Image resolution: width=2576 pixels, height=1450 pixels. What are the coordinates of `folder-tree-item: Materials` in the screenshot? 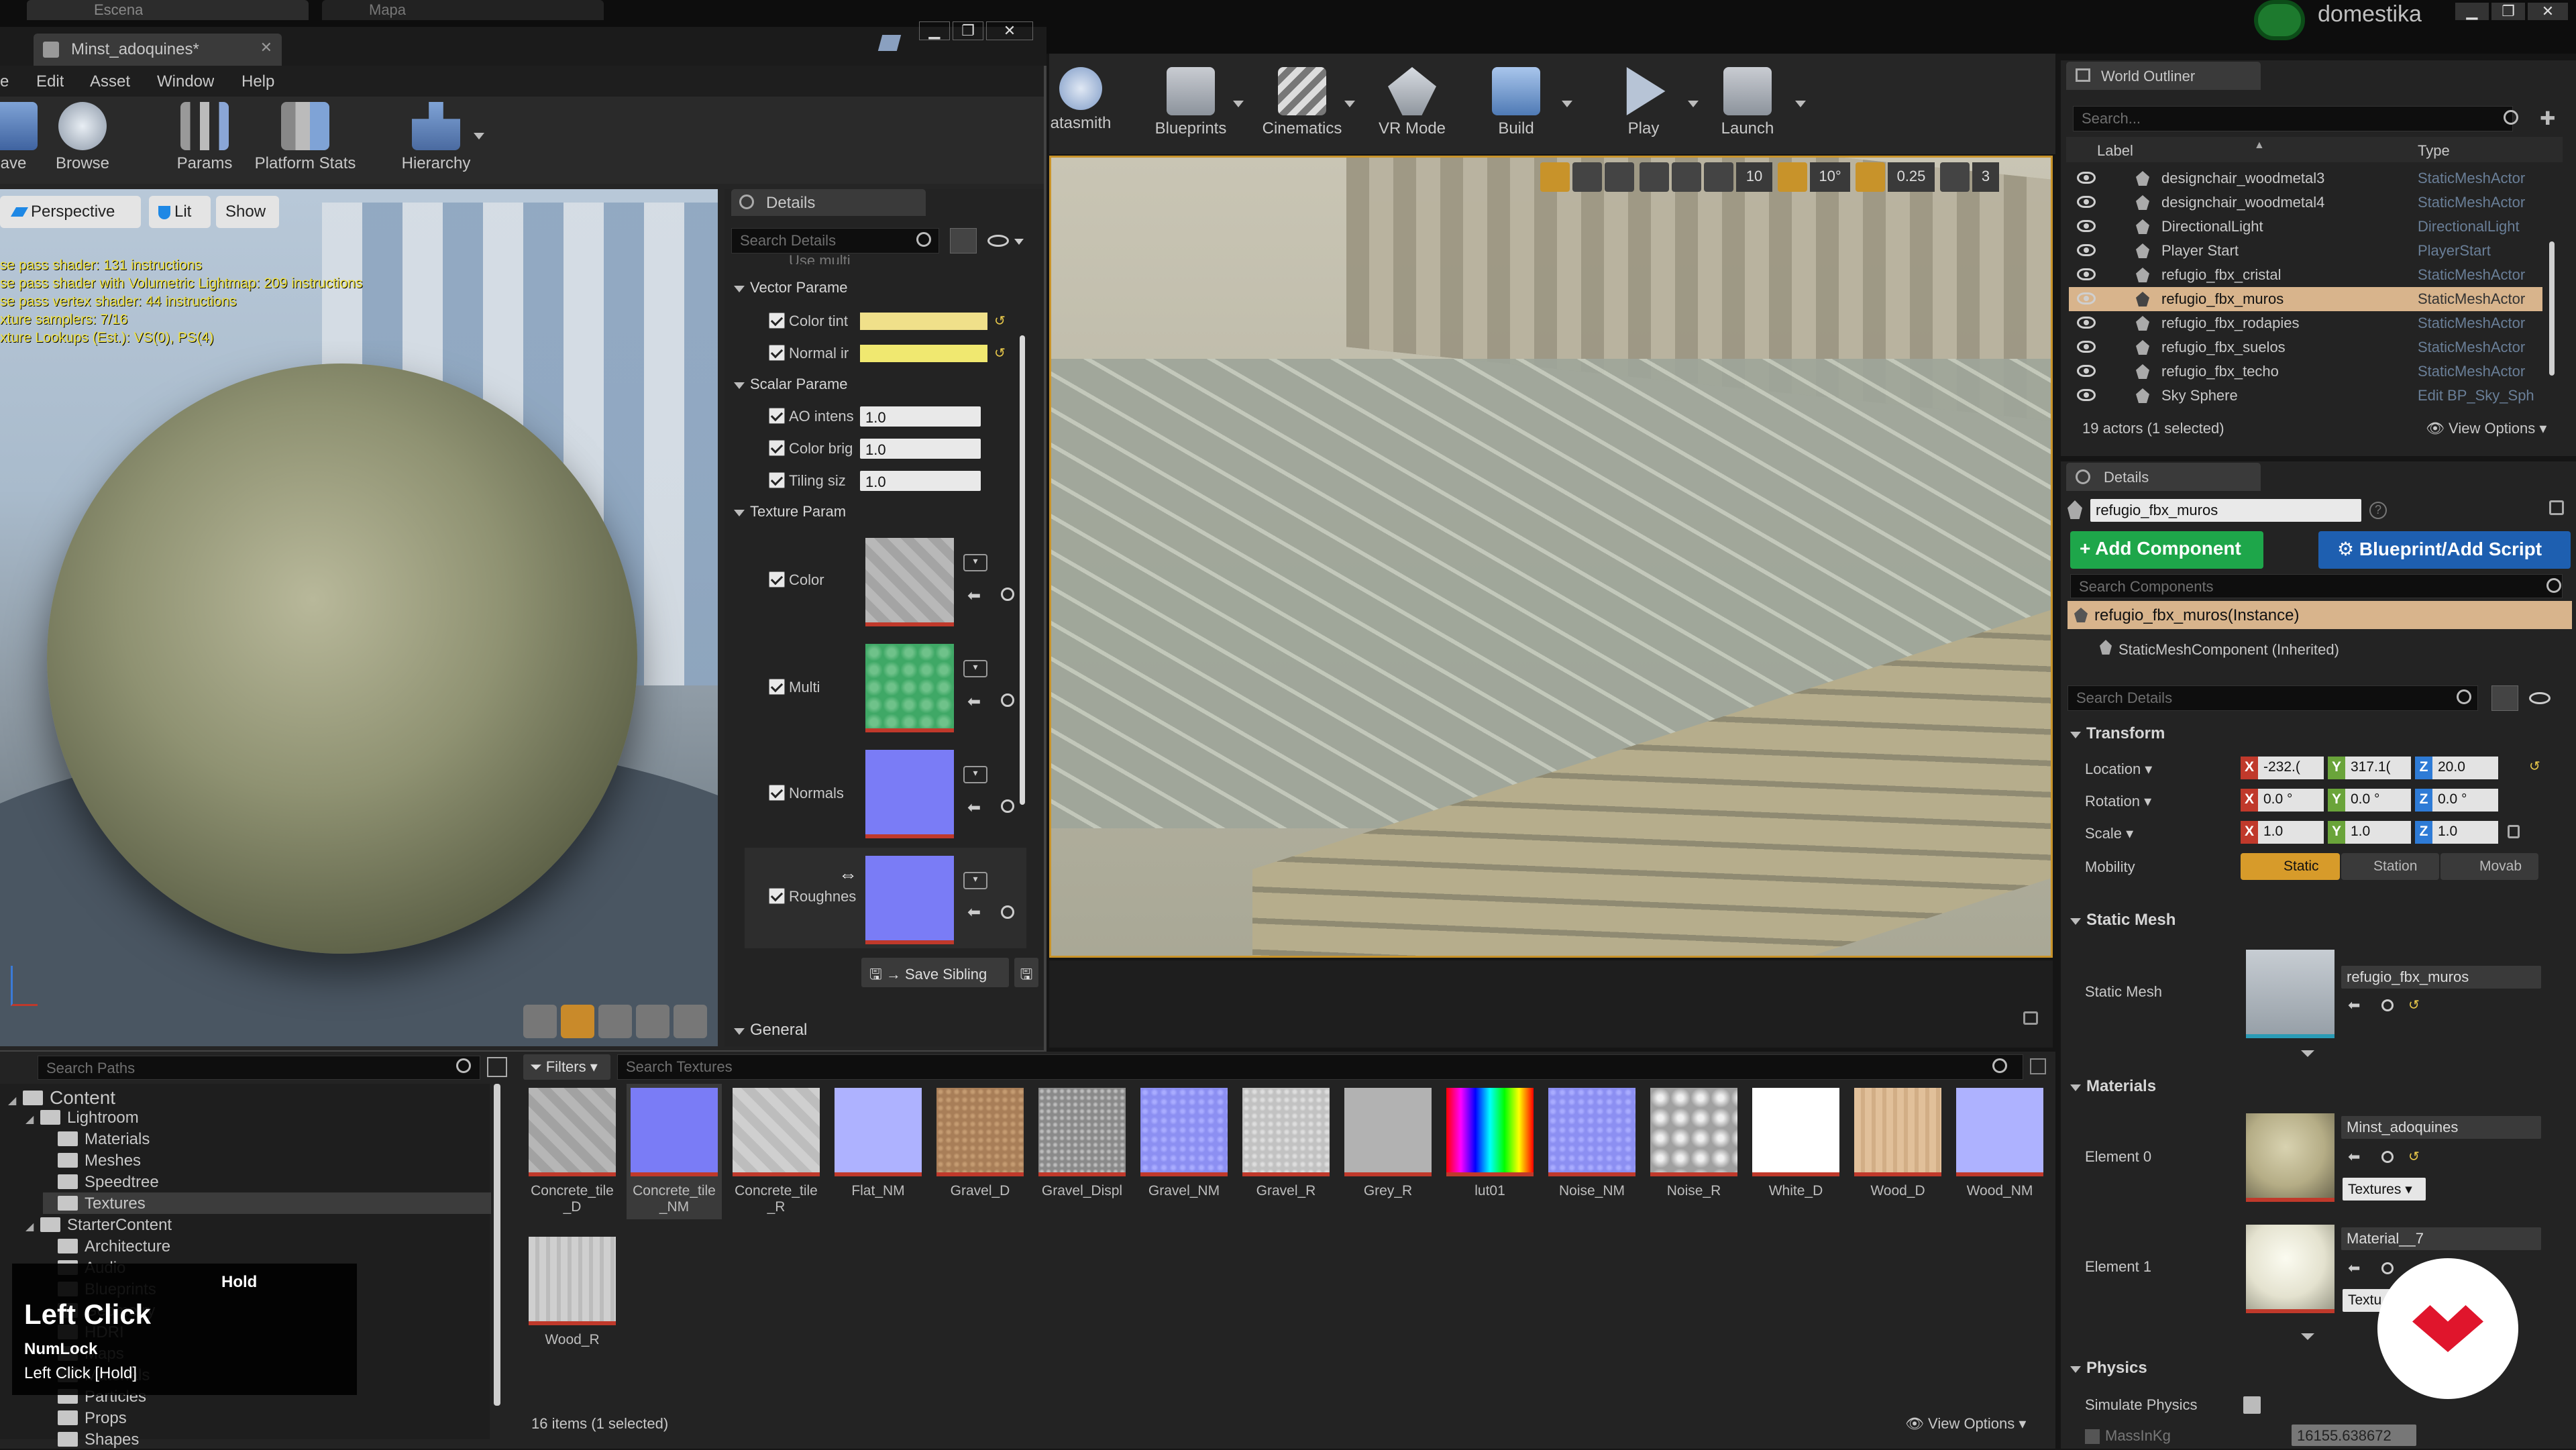 It's located at (267, 1139).